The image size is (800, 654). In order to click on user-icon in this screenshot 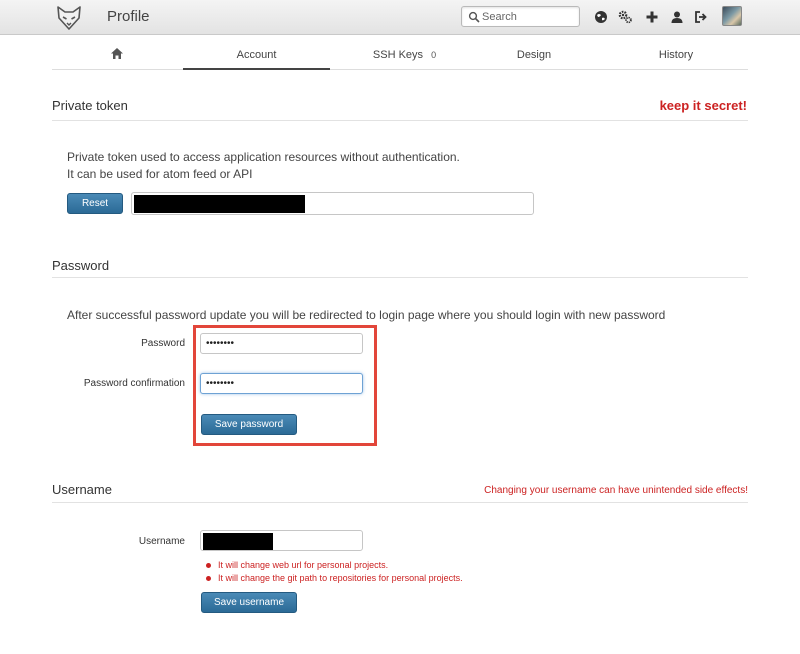, I will do `click(677, 17)`.